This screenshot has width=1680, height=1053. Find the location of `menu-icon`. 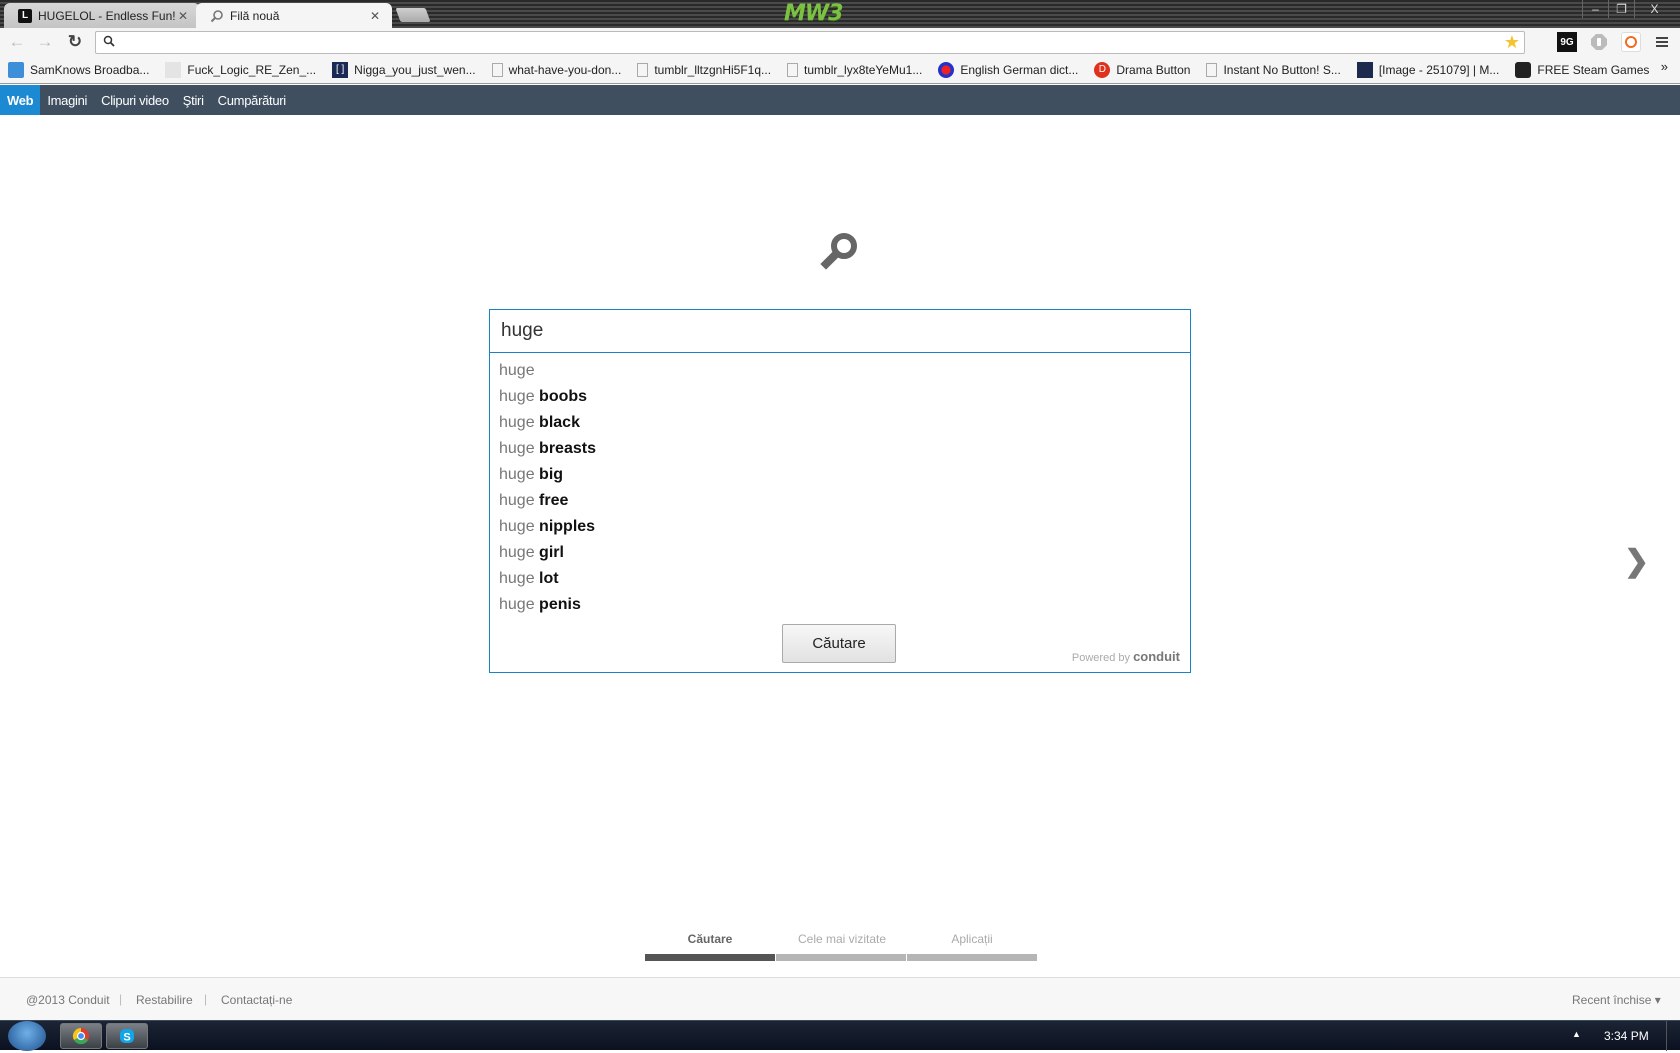

menu-icon is located at coordinates (1662, 42).